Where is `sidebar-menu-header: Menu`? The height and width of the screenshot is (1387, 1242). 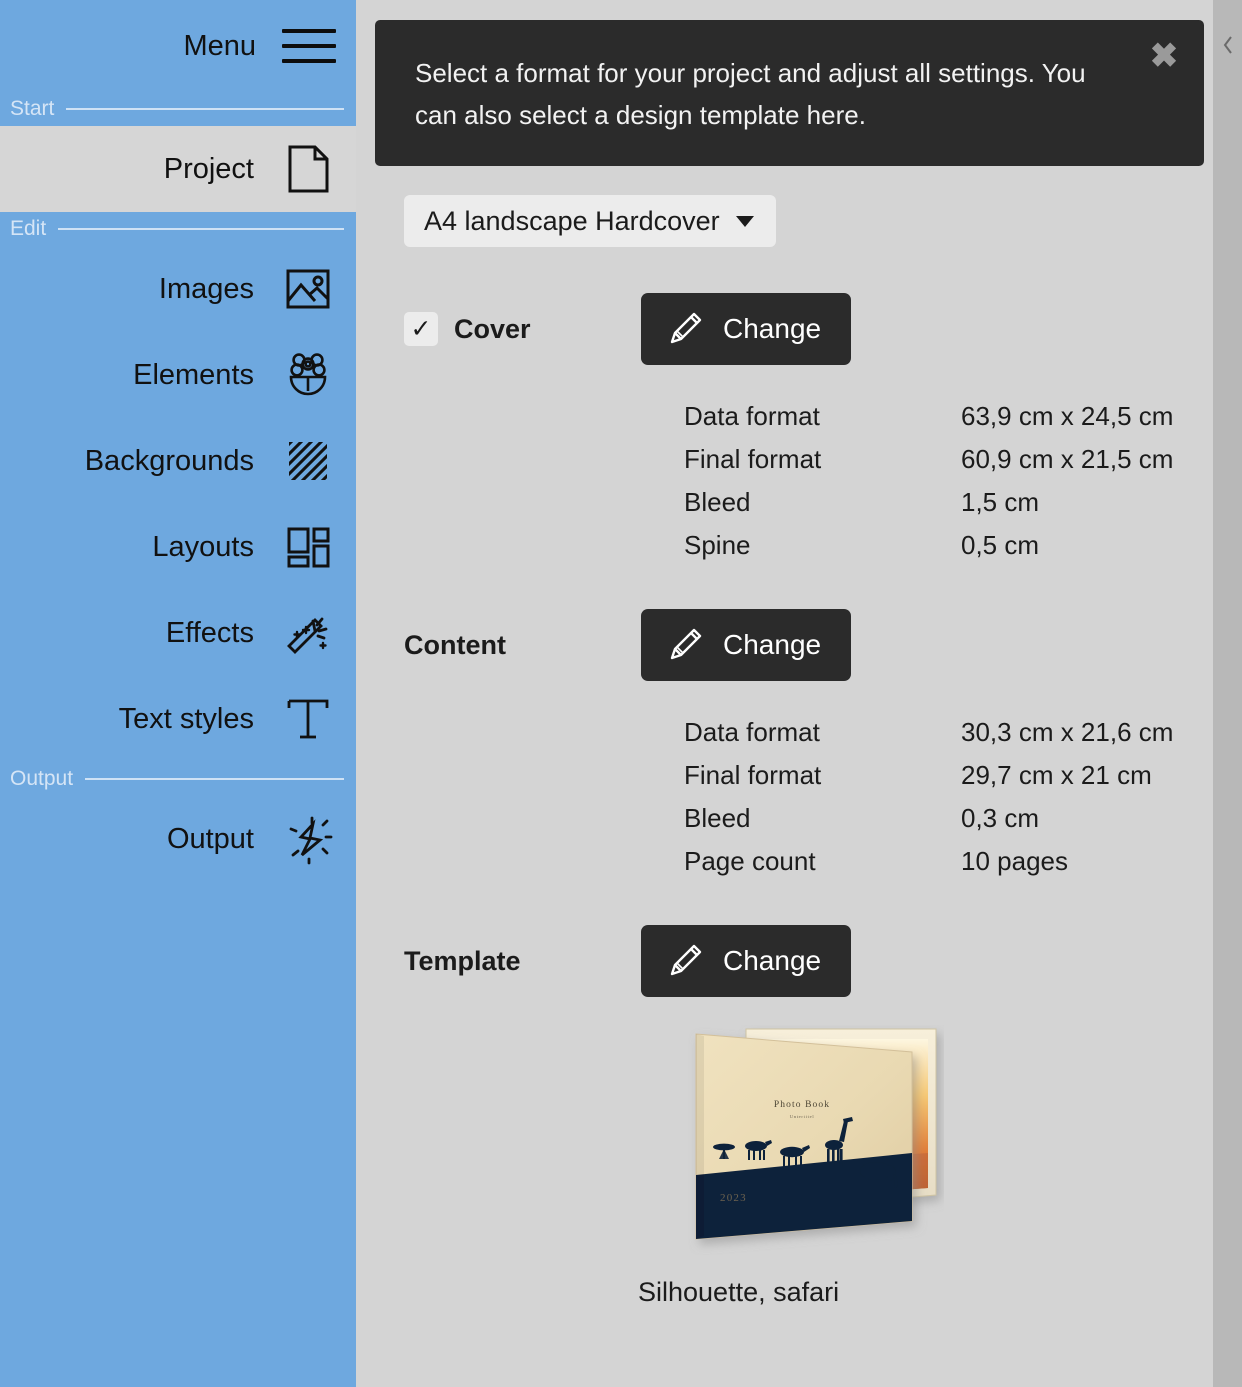
sidebar-menu-header: Menu is located at coordinates (178, 46).